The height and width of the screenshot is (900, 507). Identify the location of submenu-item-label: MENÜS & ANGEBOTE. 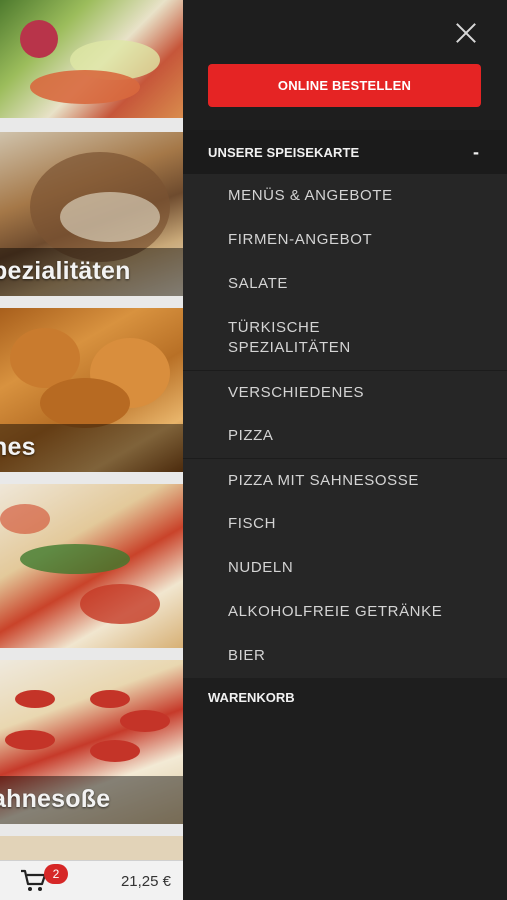
(310, 195).